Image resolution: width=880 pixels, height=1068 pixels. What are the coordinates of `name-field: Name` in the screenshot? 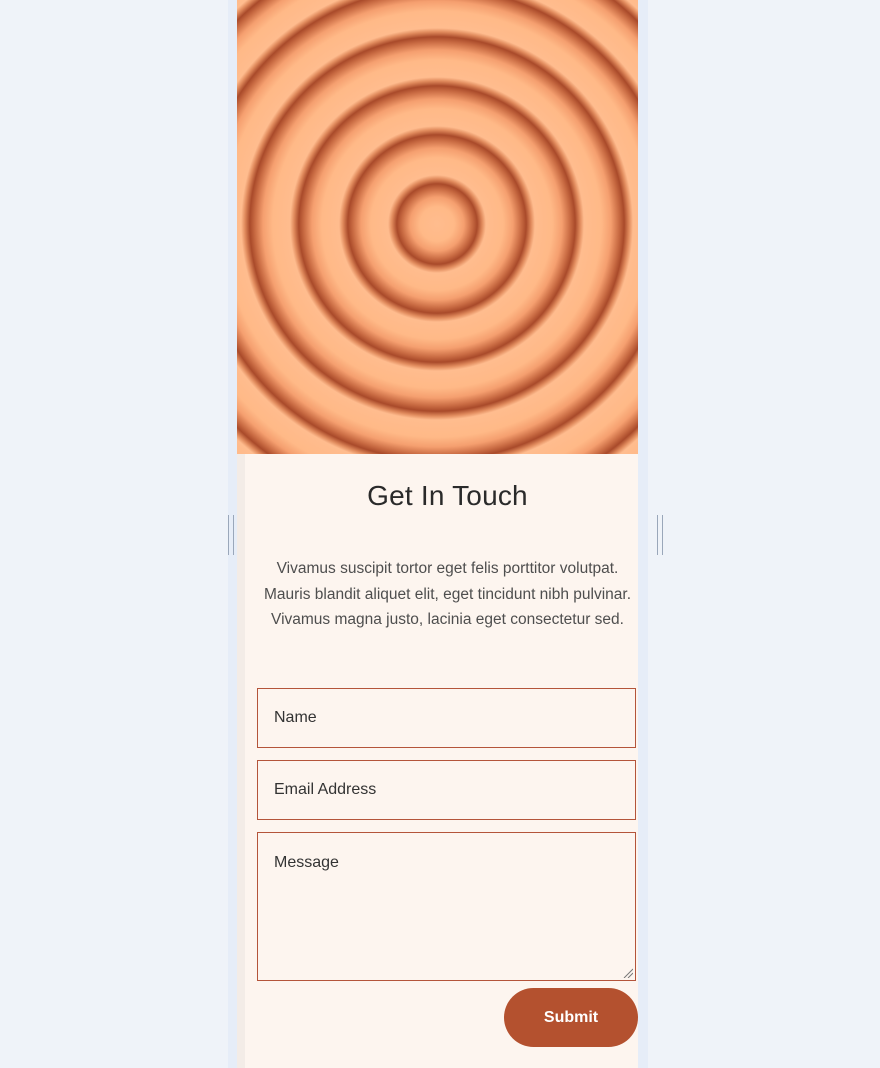 It's located at (446, 718).